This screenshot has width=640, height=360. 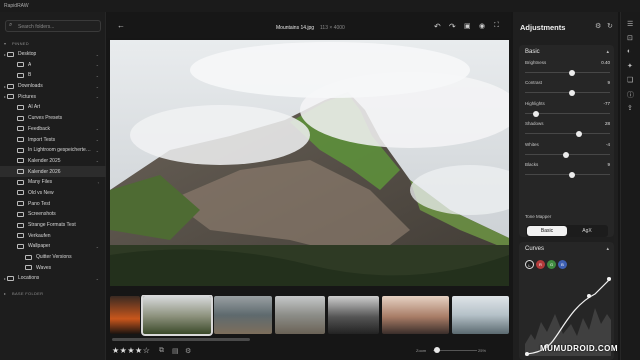 What do you see at coordinates (53, 257) in the screenshot?
I see `folder-item: Quitter Versions` at bounding box center [53, 257].